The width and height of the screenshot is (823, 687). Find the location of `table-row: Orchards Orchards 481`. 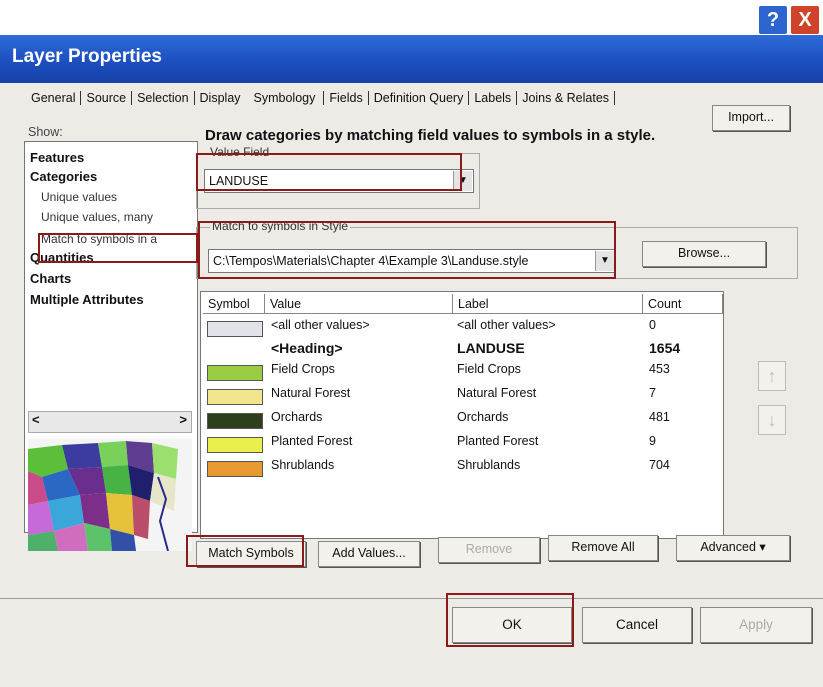

table-row: Orchards Orchards 481 is located at coordinates (461, 421).